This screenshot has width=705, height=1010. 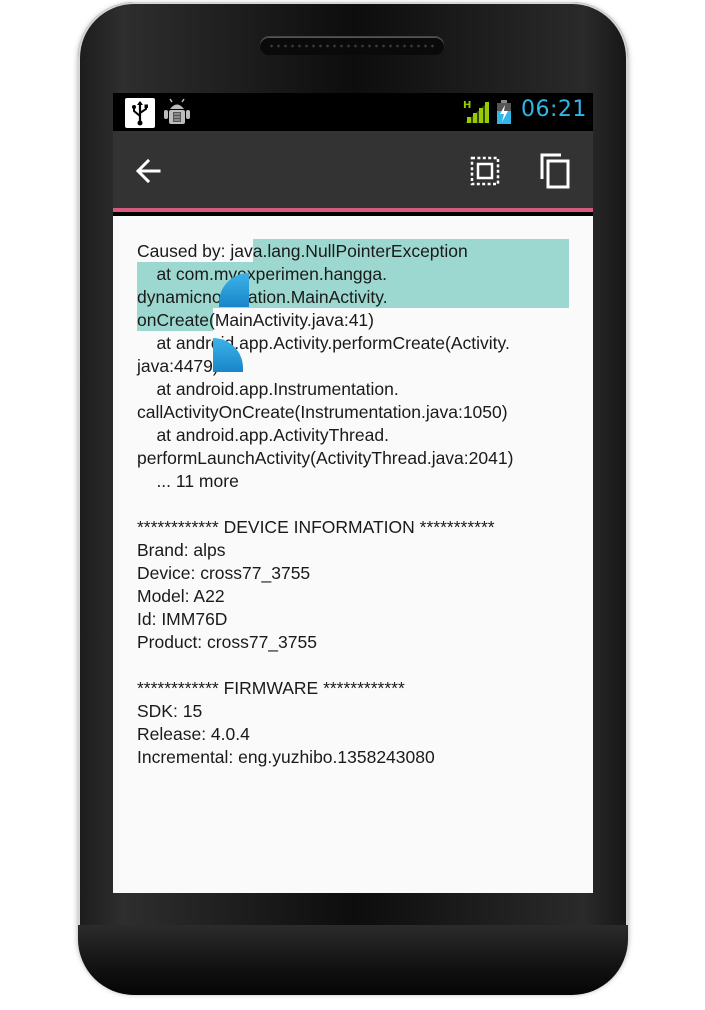 What do you see at coordinates (255, 320) in the screenshot?
I see `log-line: onCreate(MainActivity.java:41)` at bounding box center [255, 320].